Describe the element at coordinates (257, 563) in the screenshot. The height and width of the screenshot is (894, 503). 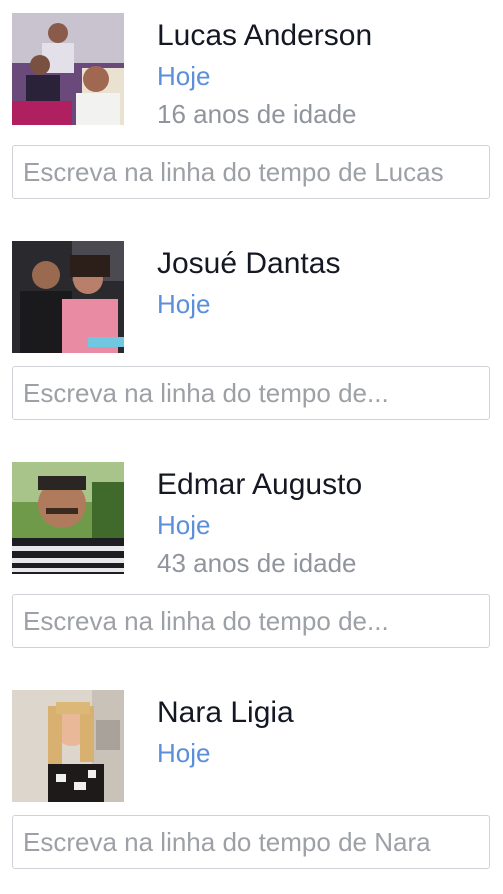
I see `friend-age: 43 anos de idade` at that location.